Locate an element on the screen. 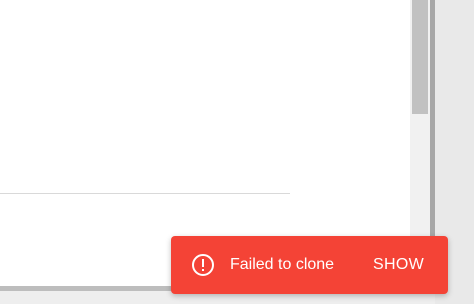  error-snackbar: Failed to clone SHOW is located at coordinates (309, 265).